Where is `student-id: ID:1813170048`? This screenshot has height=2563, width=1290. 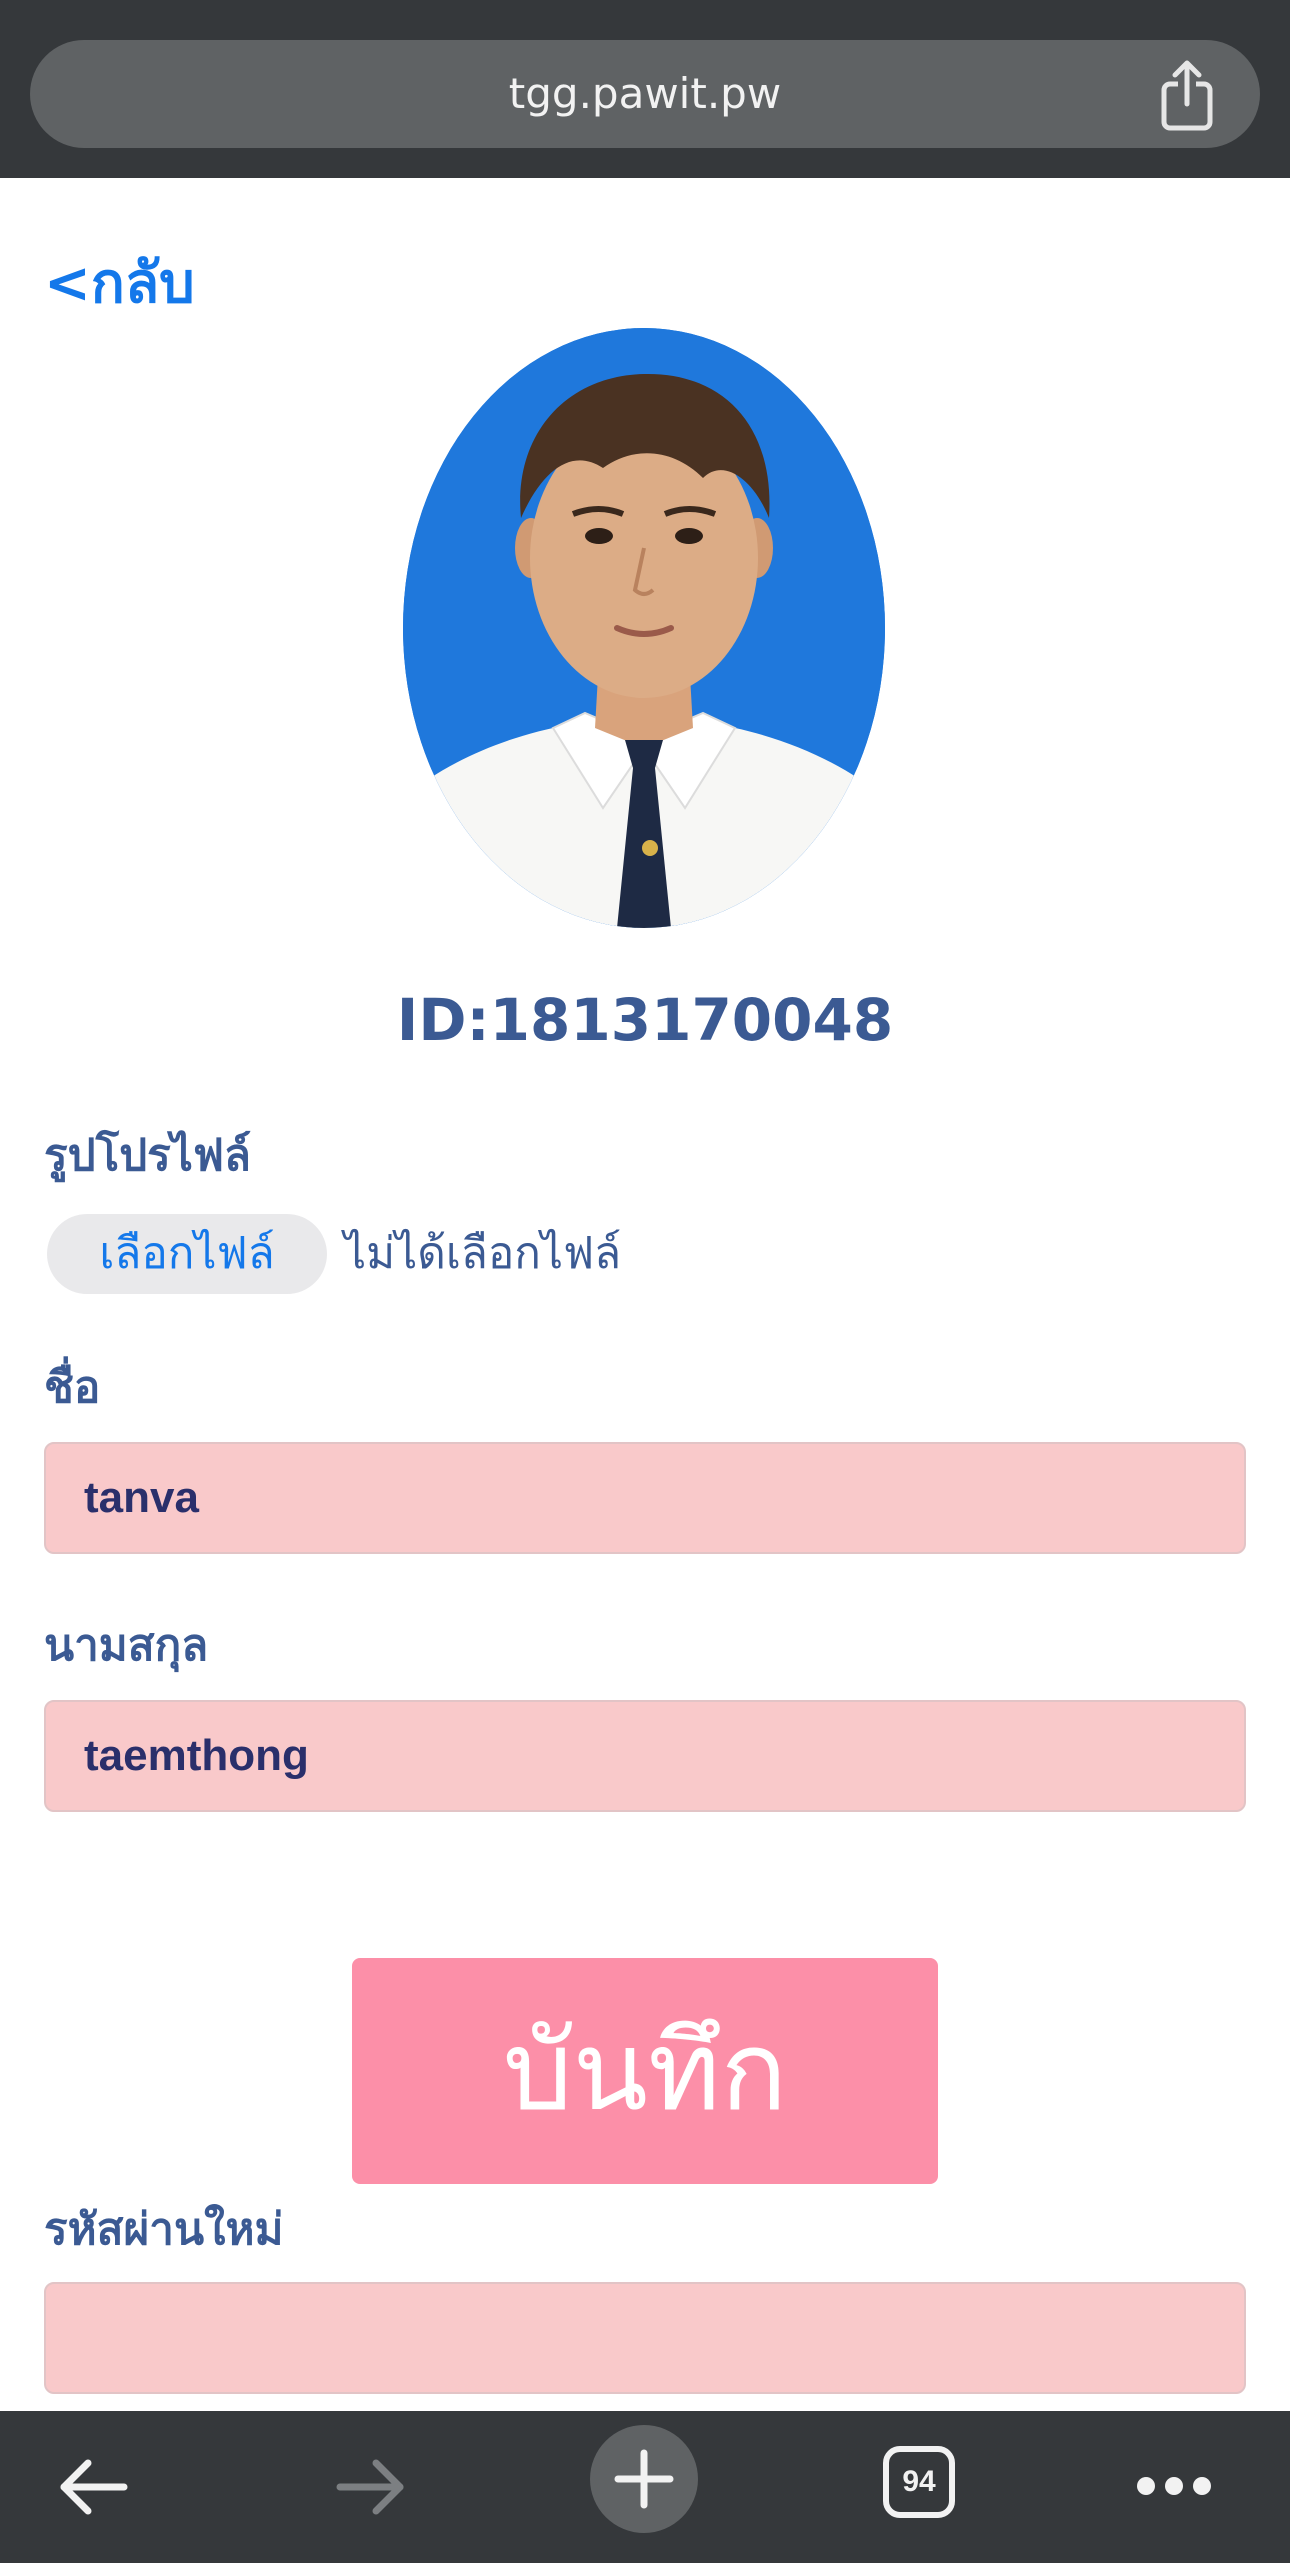 student-id: ID:1813170048 is located at coordinates (645, 1020).